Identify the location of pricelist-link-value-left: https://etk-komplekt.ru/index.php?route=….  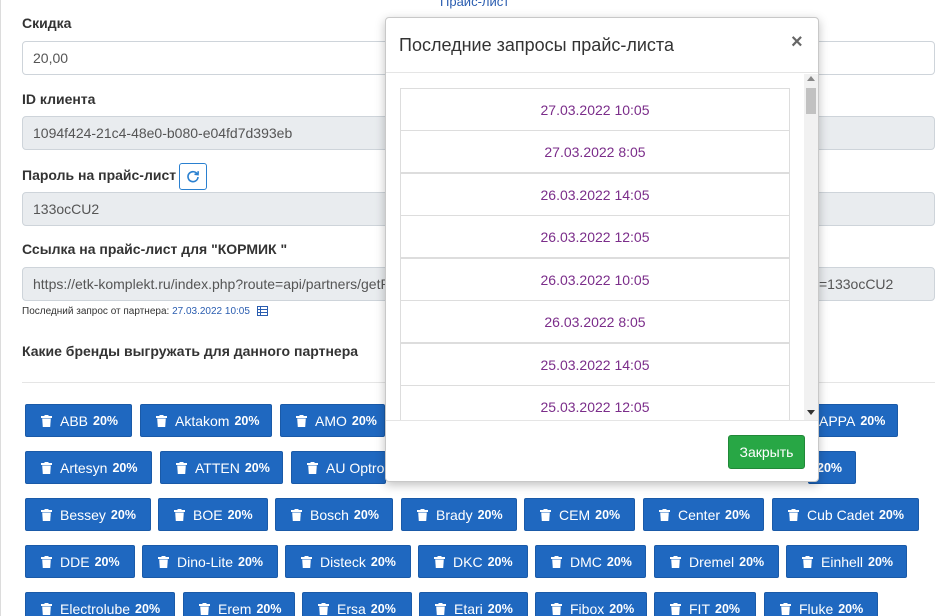
(211, 284).